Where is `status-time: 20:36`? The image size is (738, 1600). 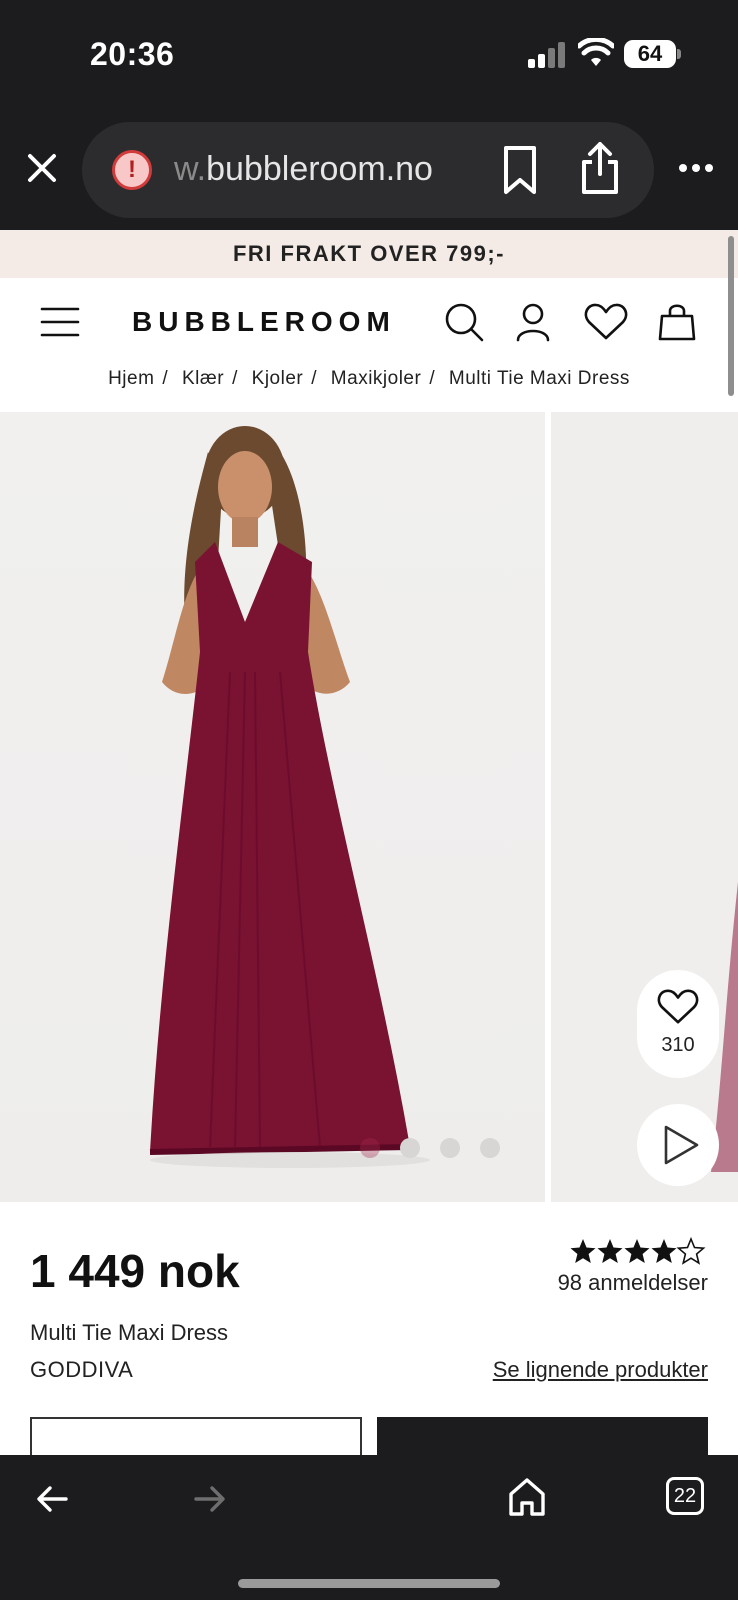 status-time: 20:36 is located at coordinates (132, 54).